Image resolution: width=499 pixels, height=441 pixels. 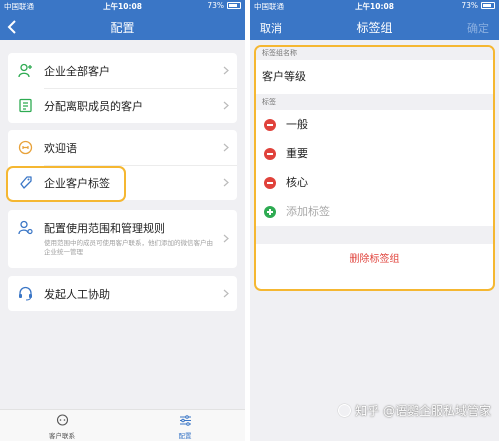 I want to click on nav-bar: 取消 标签组 确定, so click(x=374, y=26).